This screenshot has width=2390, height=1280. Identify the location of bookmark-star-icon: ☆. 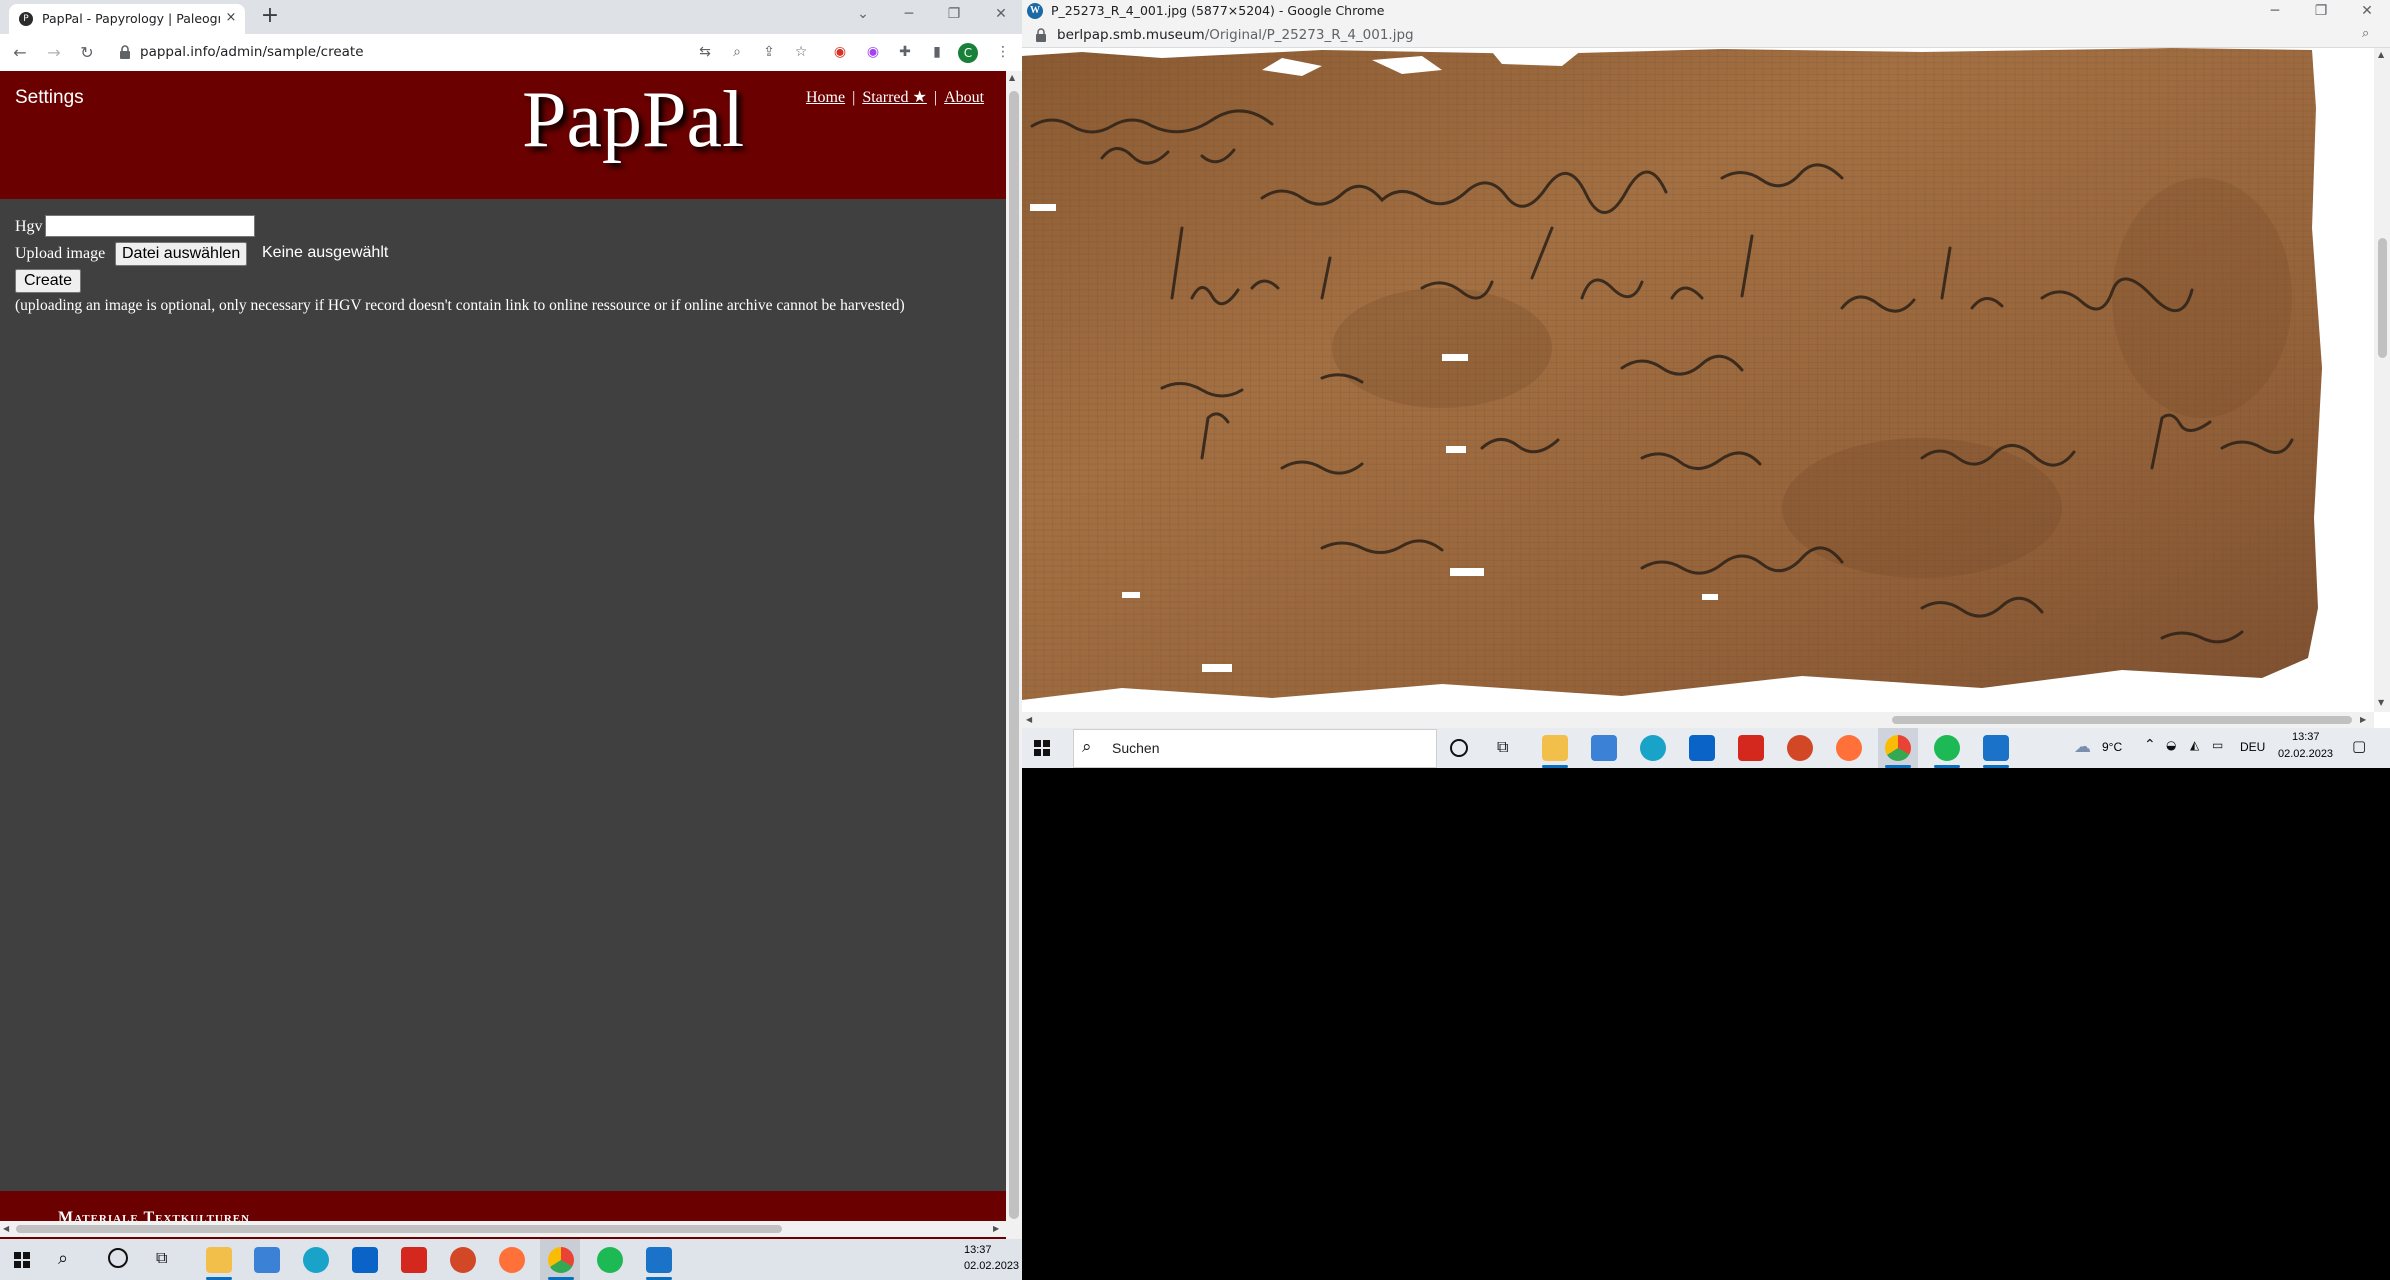
(801, 52).